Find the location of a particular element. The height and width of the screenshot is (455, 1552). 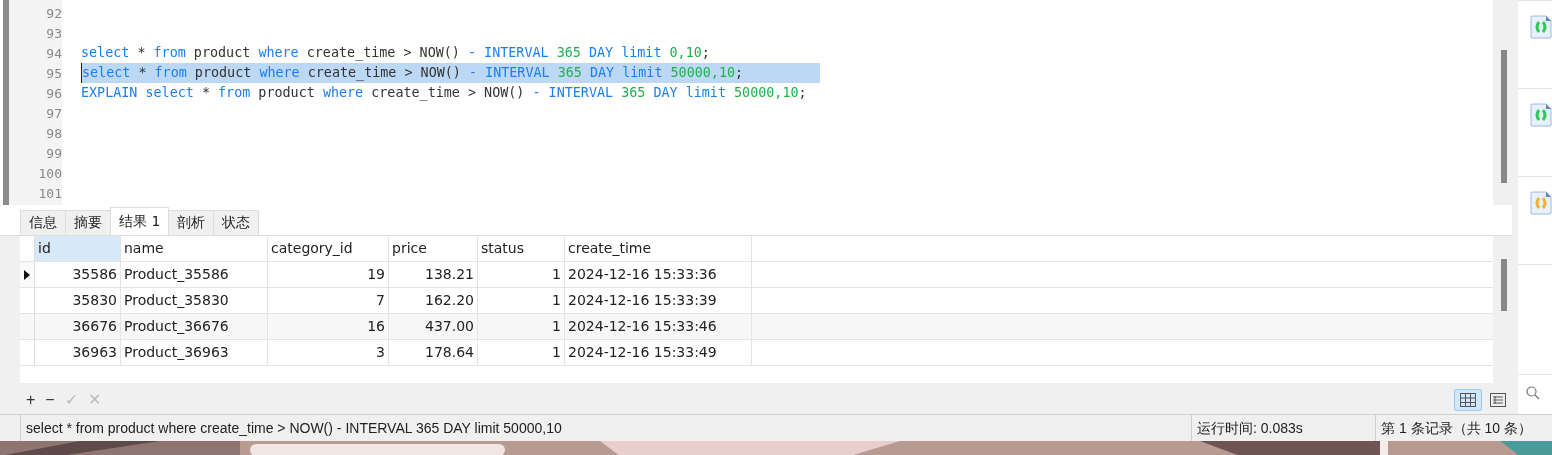

table-cell: 36676 is located at coordinates (78, 326).